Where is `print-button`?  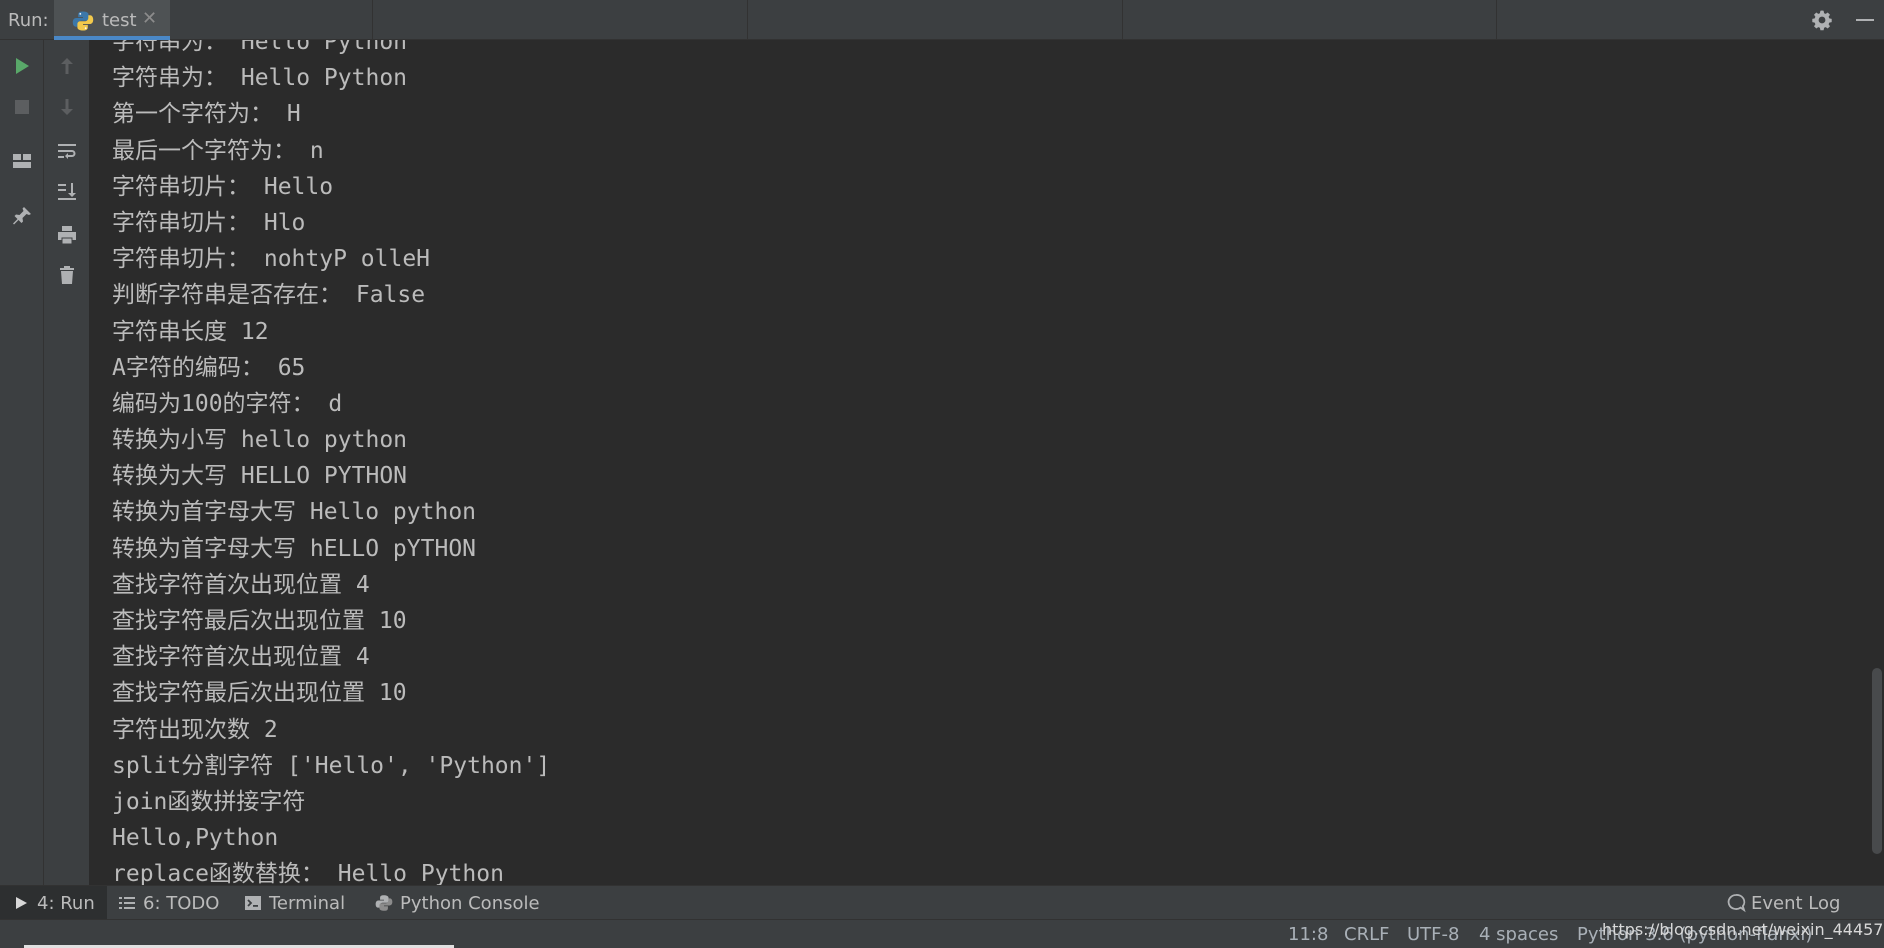
print-button is located at coordinates (67, 235).